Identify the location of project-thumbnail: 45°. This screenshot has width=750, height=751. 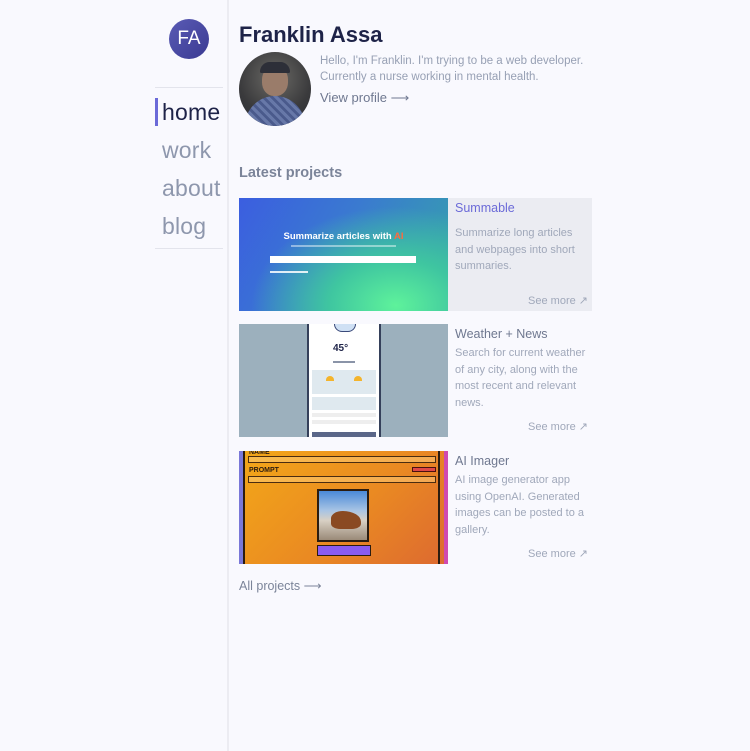
(343, 380).